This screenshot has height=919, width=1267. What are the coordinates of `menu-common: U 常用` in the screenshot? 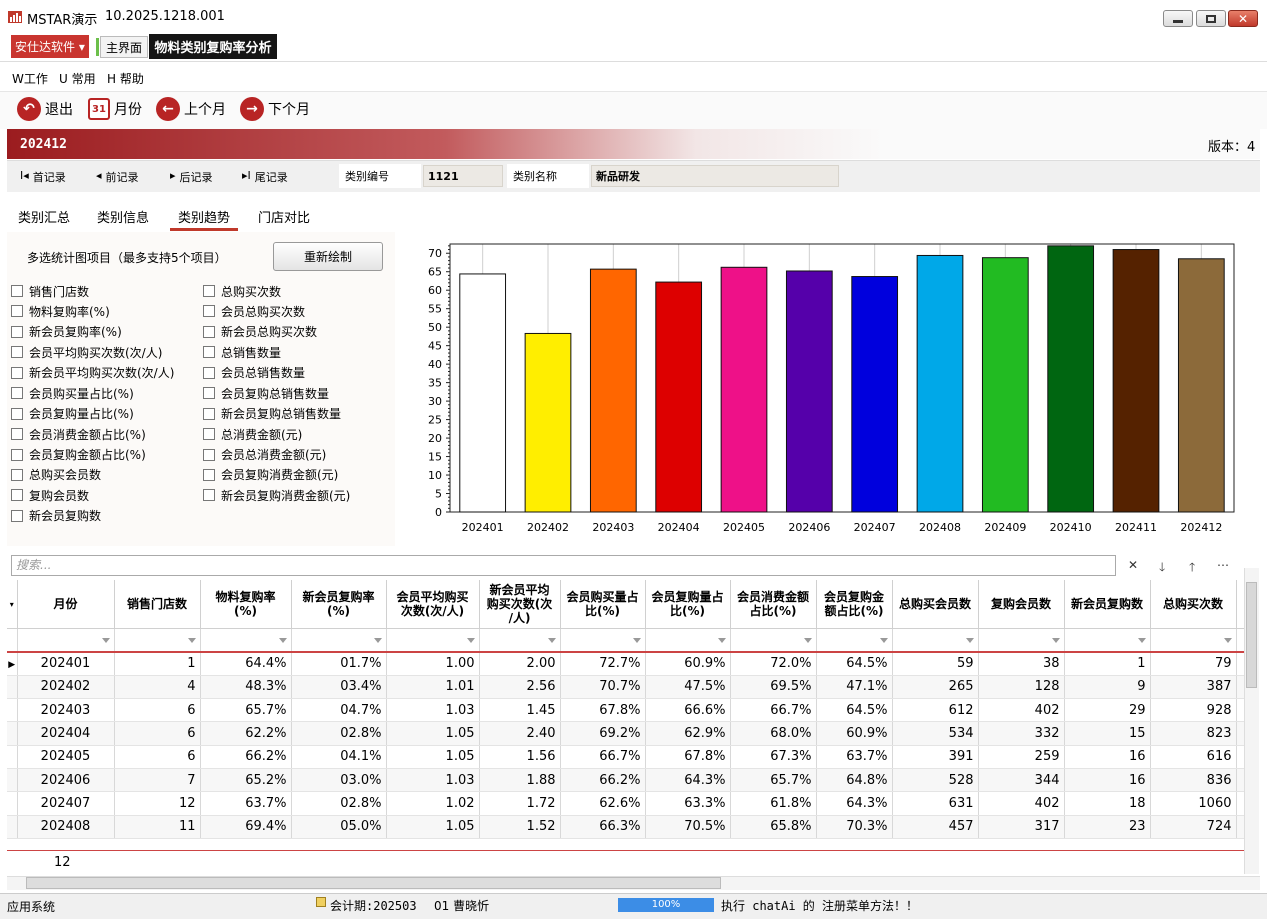 It's located at (77, 78).